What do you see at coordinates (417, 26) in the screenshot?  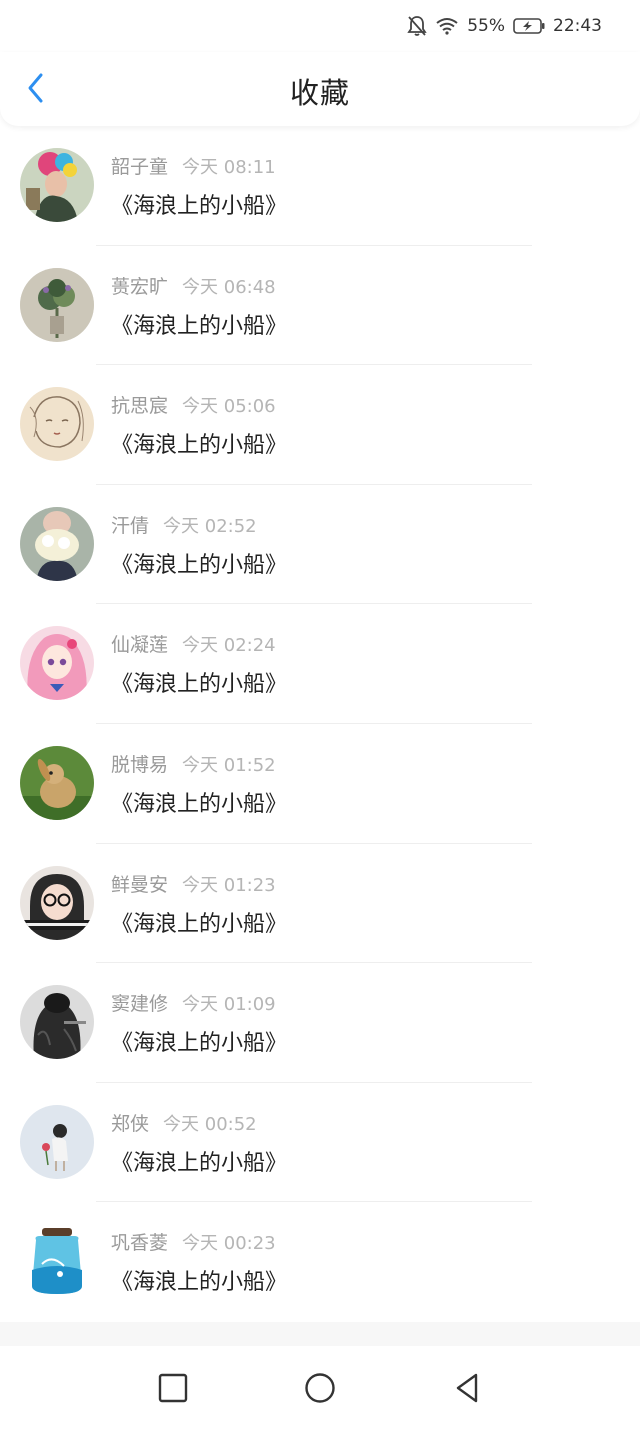 I see `bell-muted-icon` at bounding box center [417, 26].